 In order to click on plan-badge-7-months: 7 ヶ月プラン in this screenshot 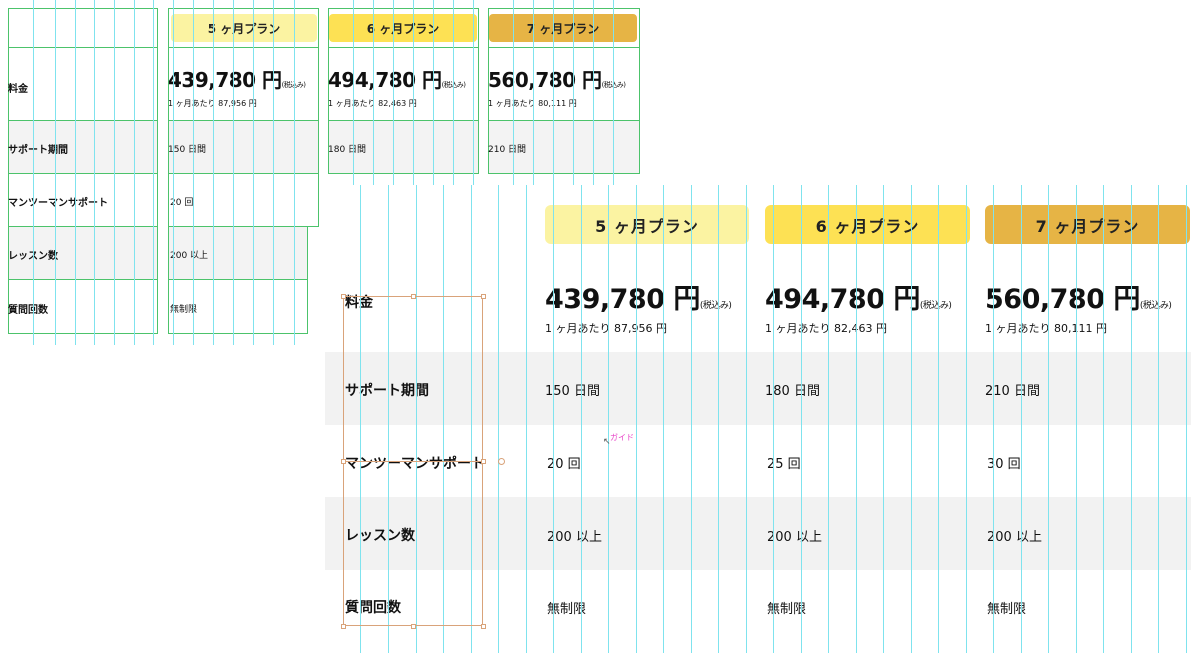, I will do `click(1087, 224)`.